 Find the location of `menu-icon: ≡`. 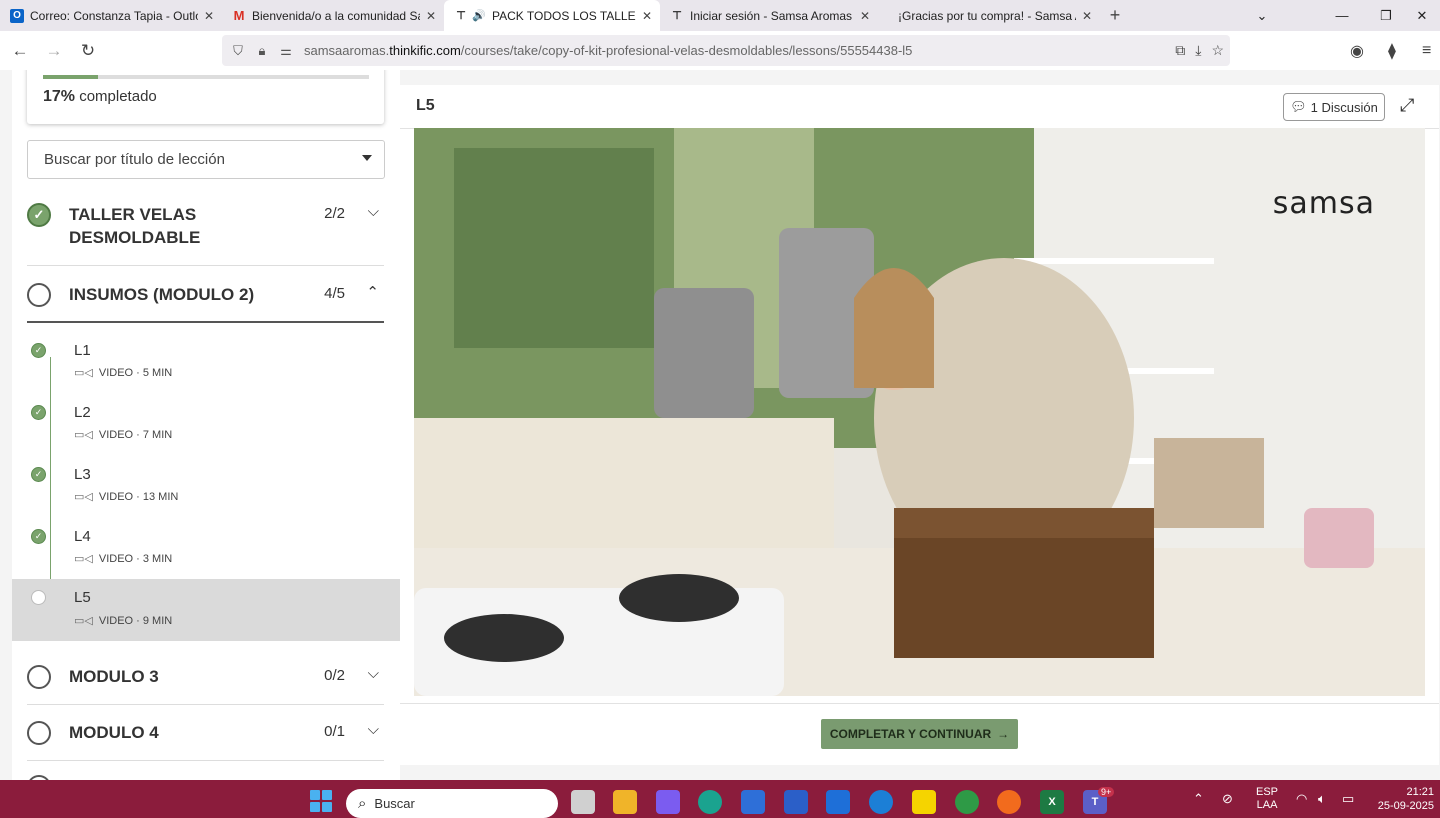

menu-icon: ≡ is located at coordinates (1426, 50).